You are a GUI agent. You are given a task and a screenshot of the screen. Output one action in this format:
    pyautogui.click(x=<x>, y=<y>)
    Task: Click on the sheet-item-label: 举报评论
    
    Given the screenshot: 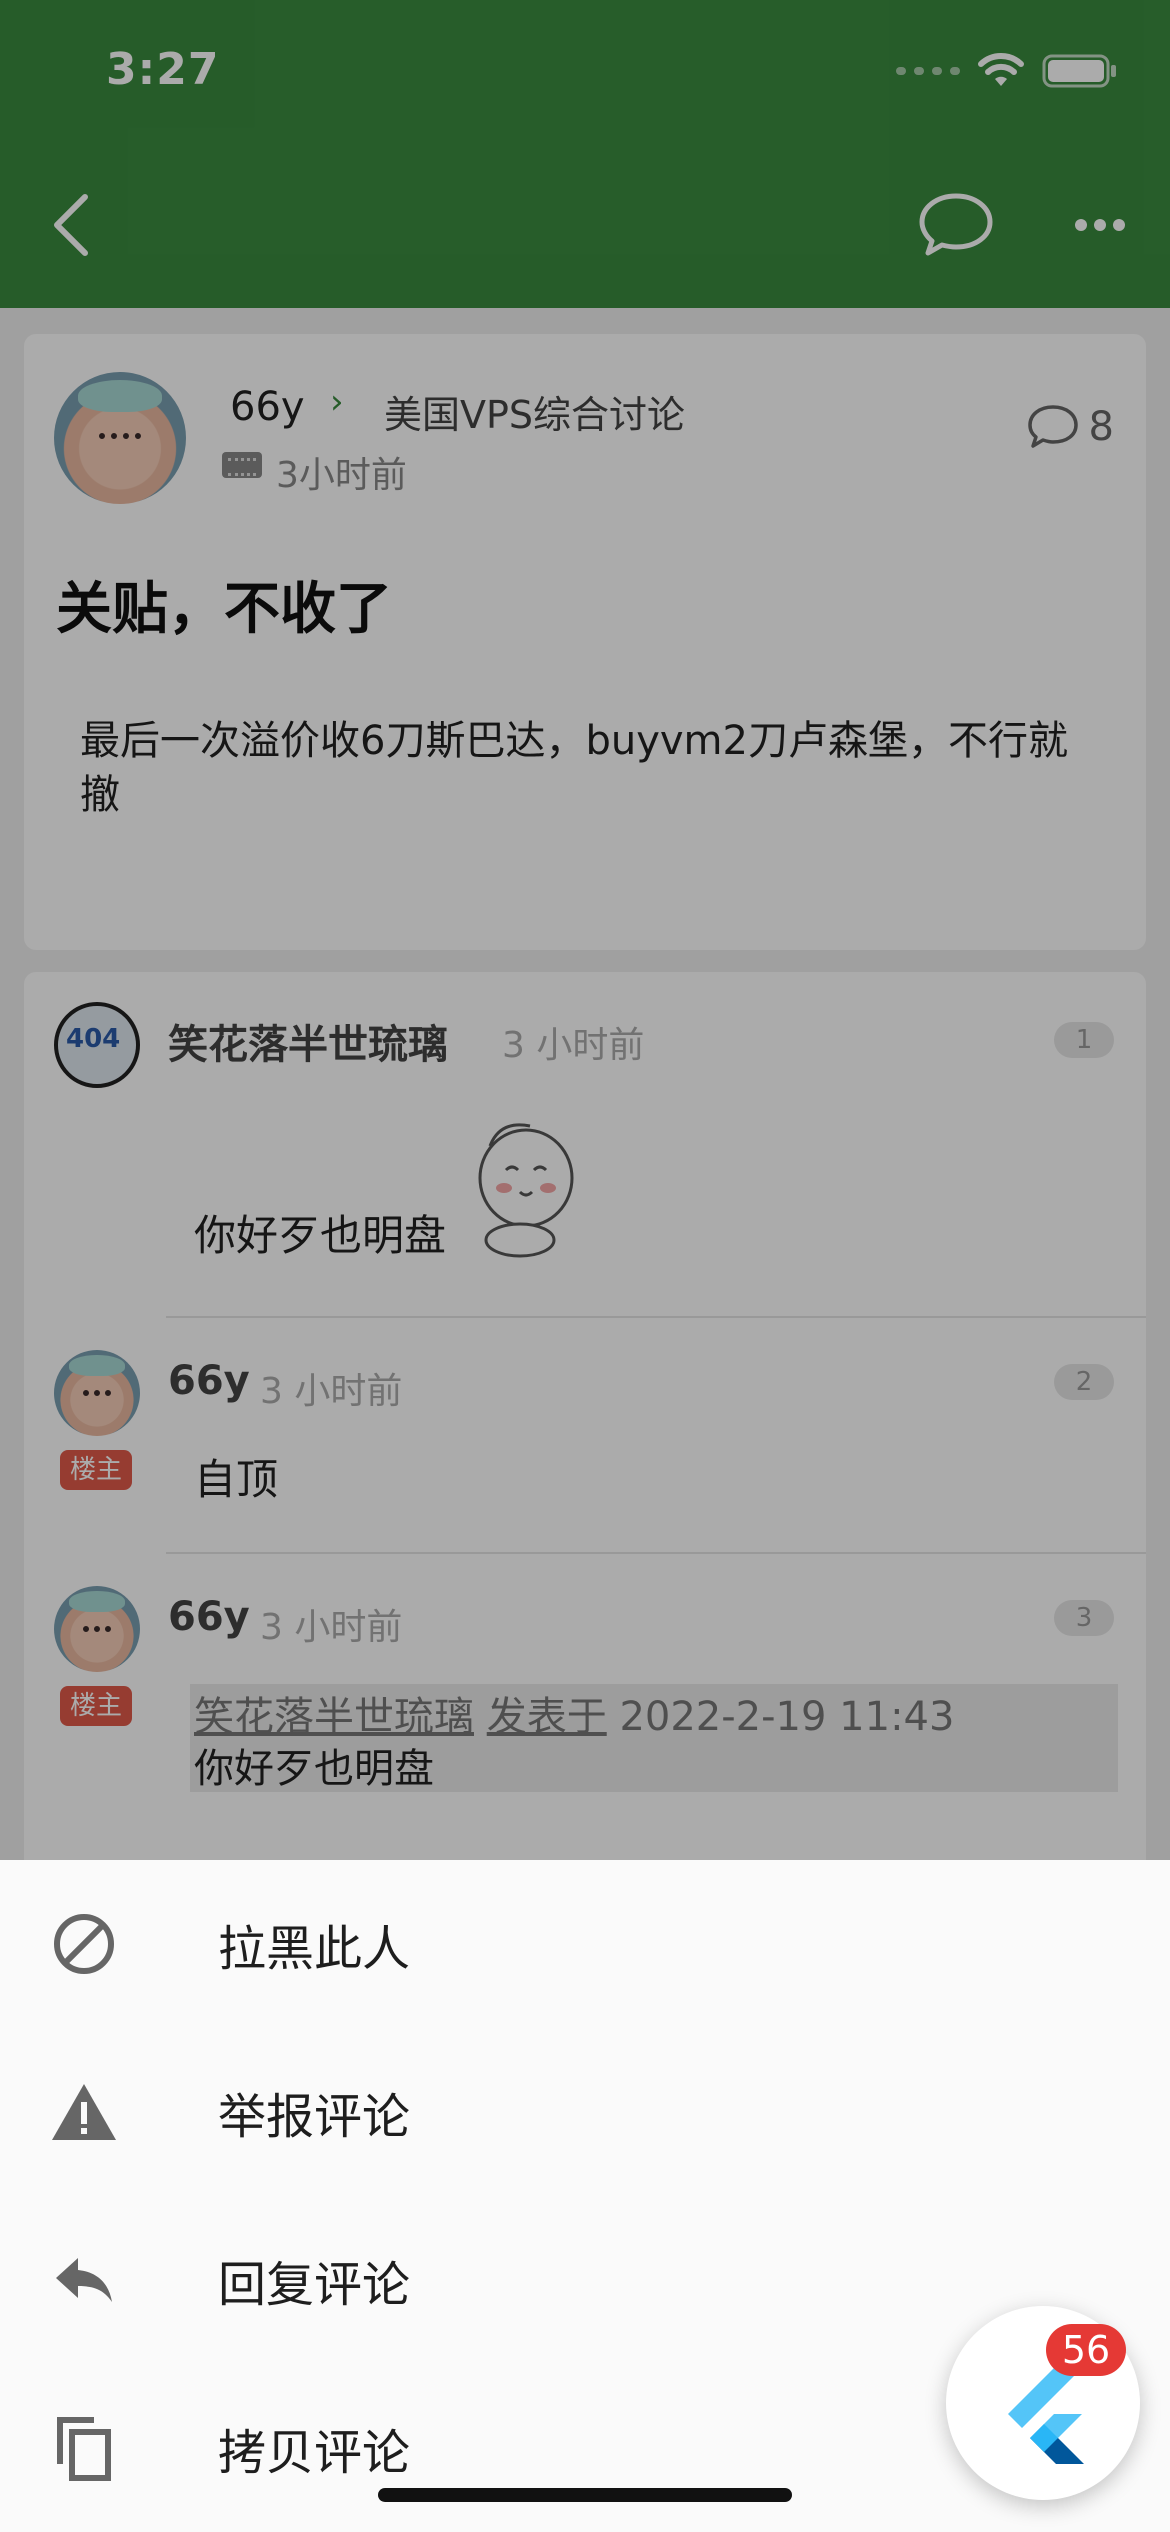 What is the action you would take?
    pyautogui.click(x=314, y=2117)
    